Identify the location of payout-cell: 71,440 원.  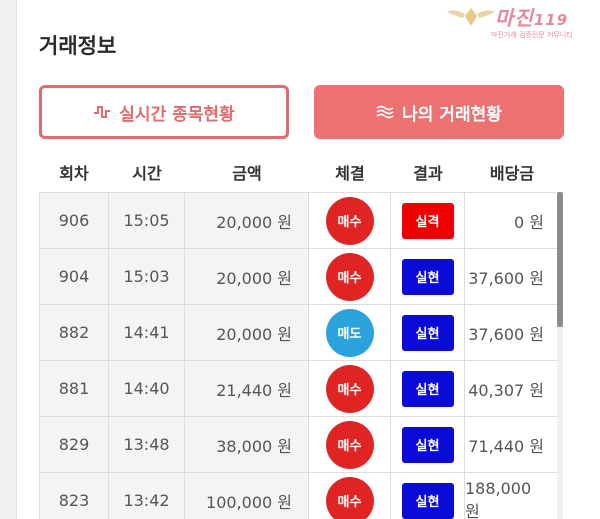
(512, 444).